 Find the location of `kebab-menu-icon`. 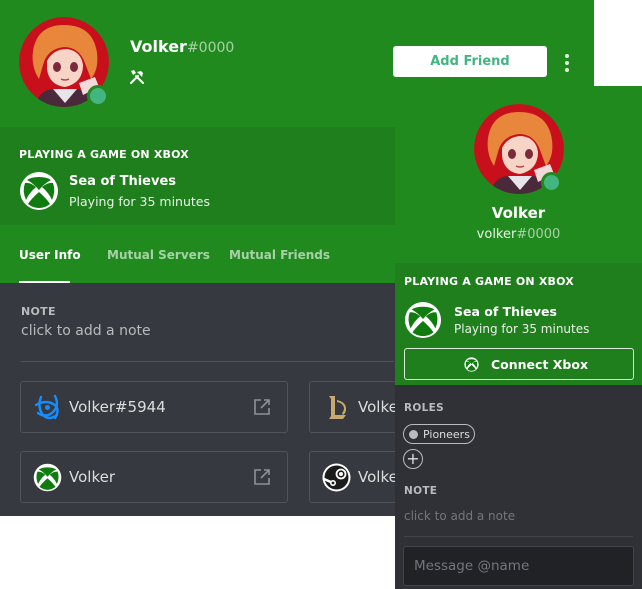

kebab-menu-icon is located at coordinates (567, 62).